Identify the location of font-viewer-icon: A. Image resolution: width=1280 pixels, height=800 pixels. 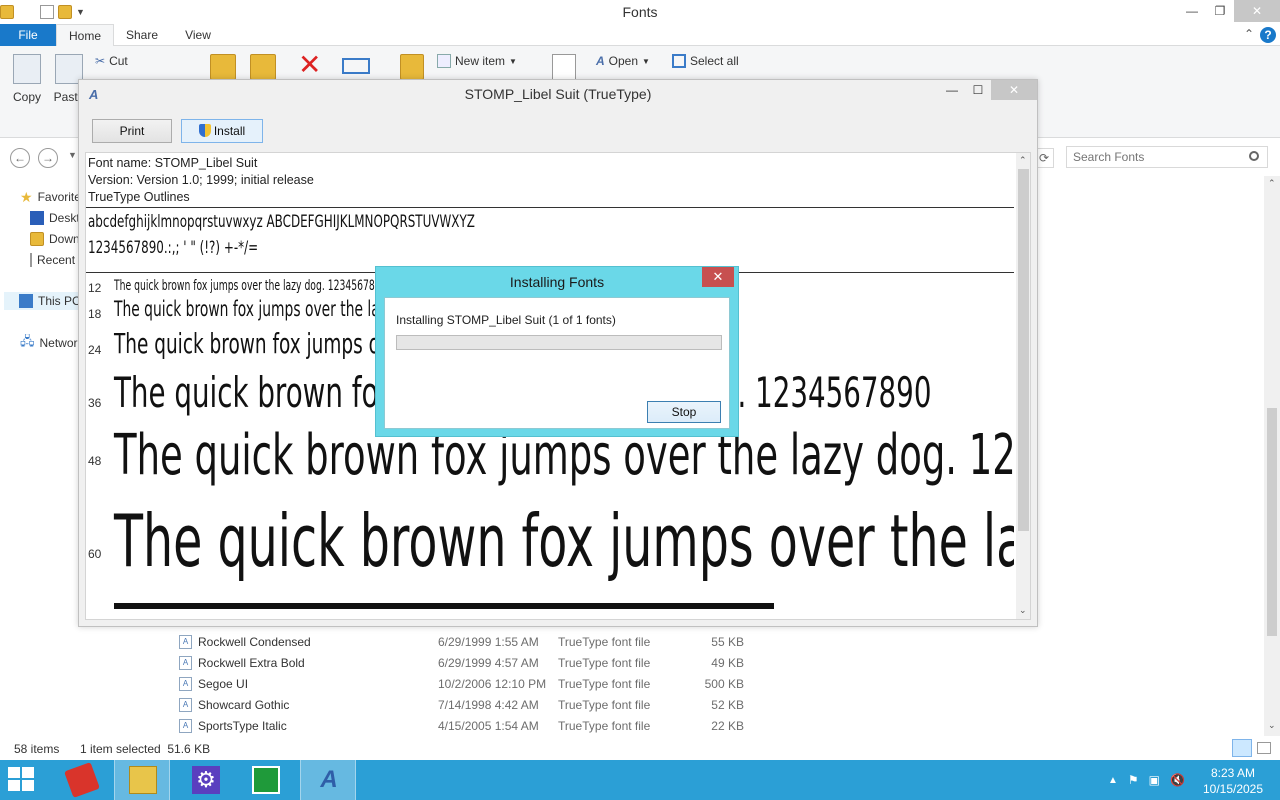
(329, 779).